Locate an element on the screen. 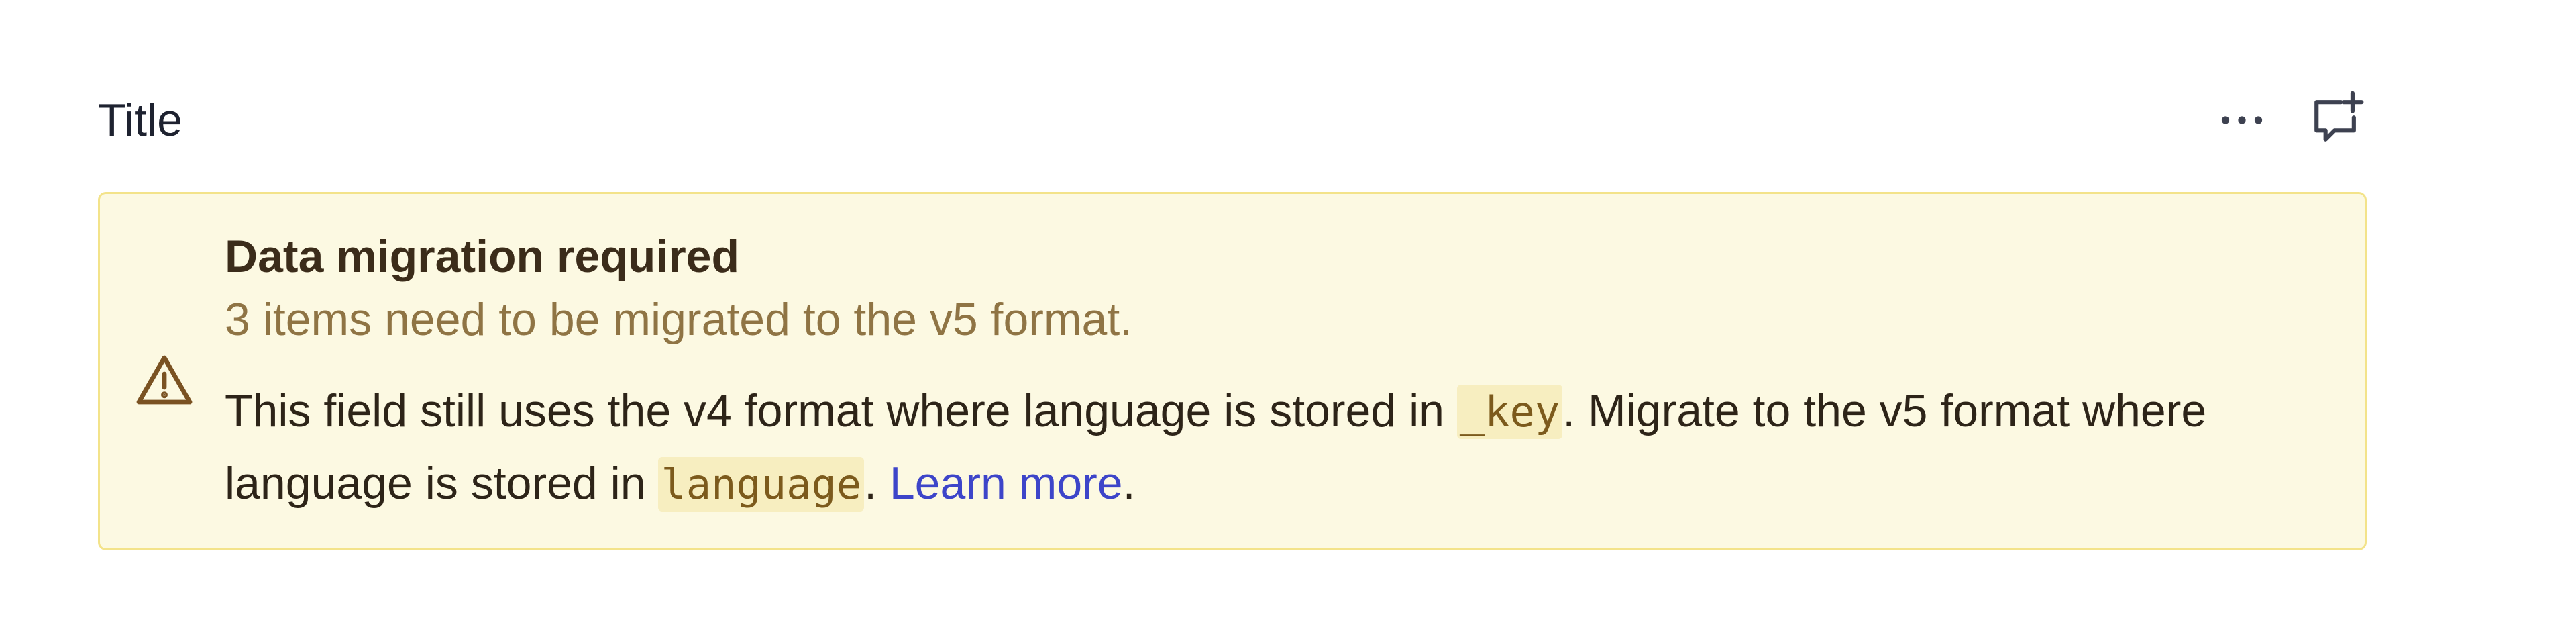 This screenshot has height=631, width=2576. field-header: Title is located at coordinates (1232, 114).